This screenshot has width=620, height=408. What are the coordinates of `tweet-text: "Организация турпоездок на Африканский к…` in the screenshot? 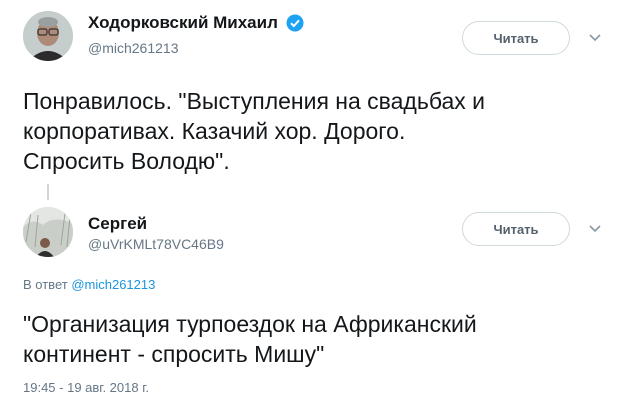 It's located at (250, 339).